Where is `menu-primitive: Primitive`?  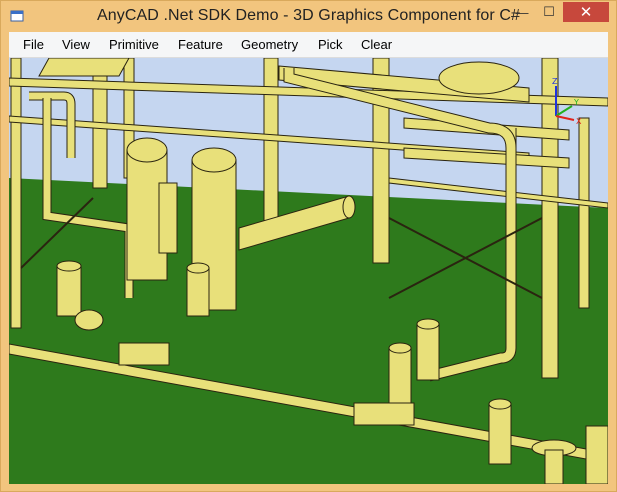
menu-primitive: Primitive is located at coordinates (134, 44).